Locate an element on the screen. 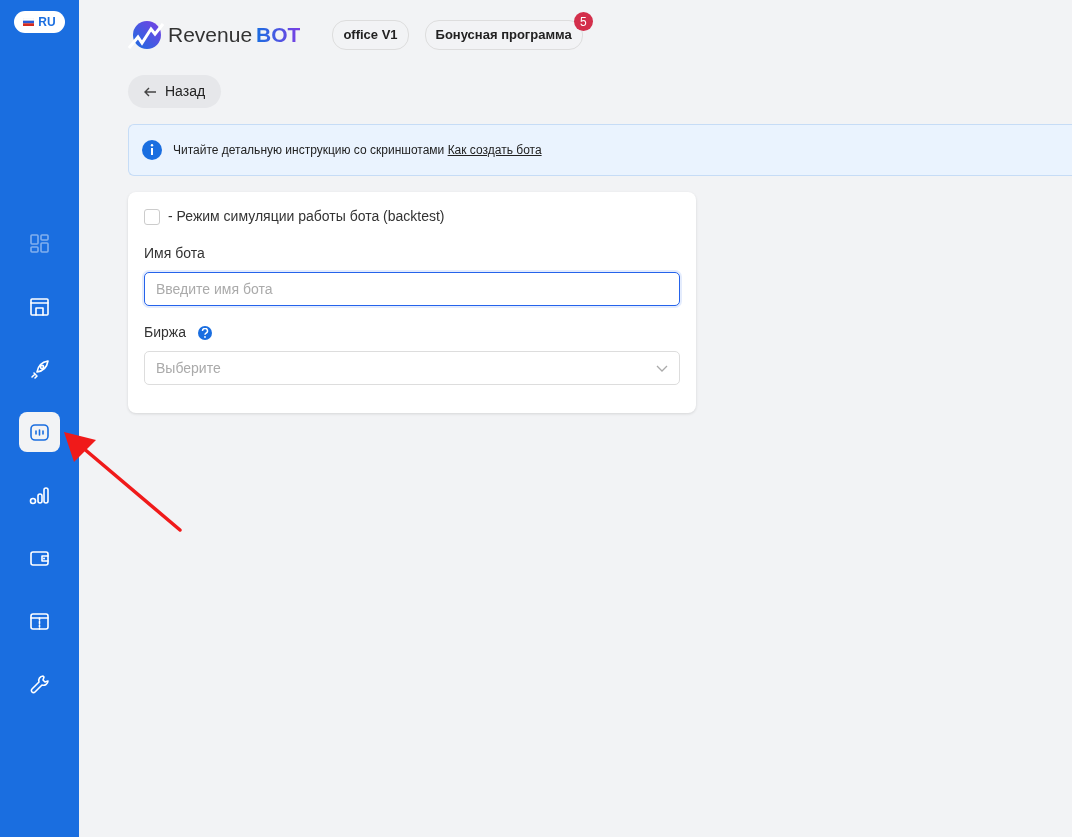  dashboard-icon is located at coordinates (39, 243).